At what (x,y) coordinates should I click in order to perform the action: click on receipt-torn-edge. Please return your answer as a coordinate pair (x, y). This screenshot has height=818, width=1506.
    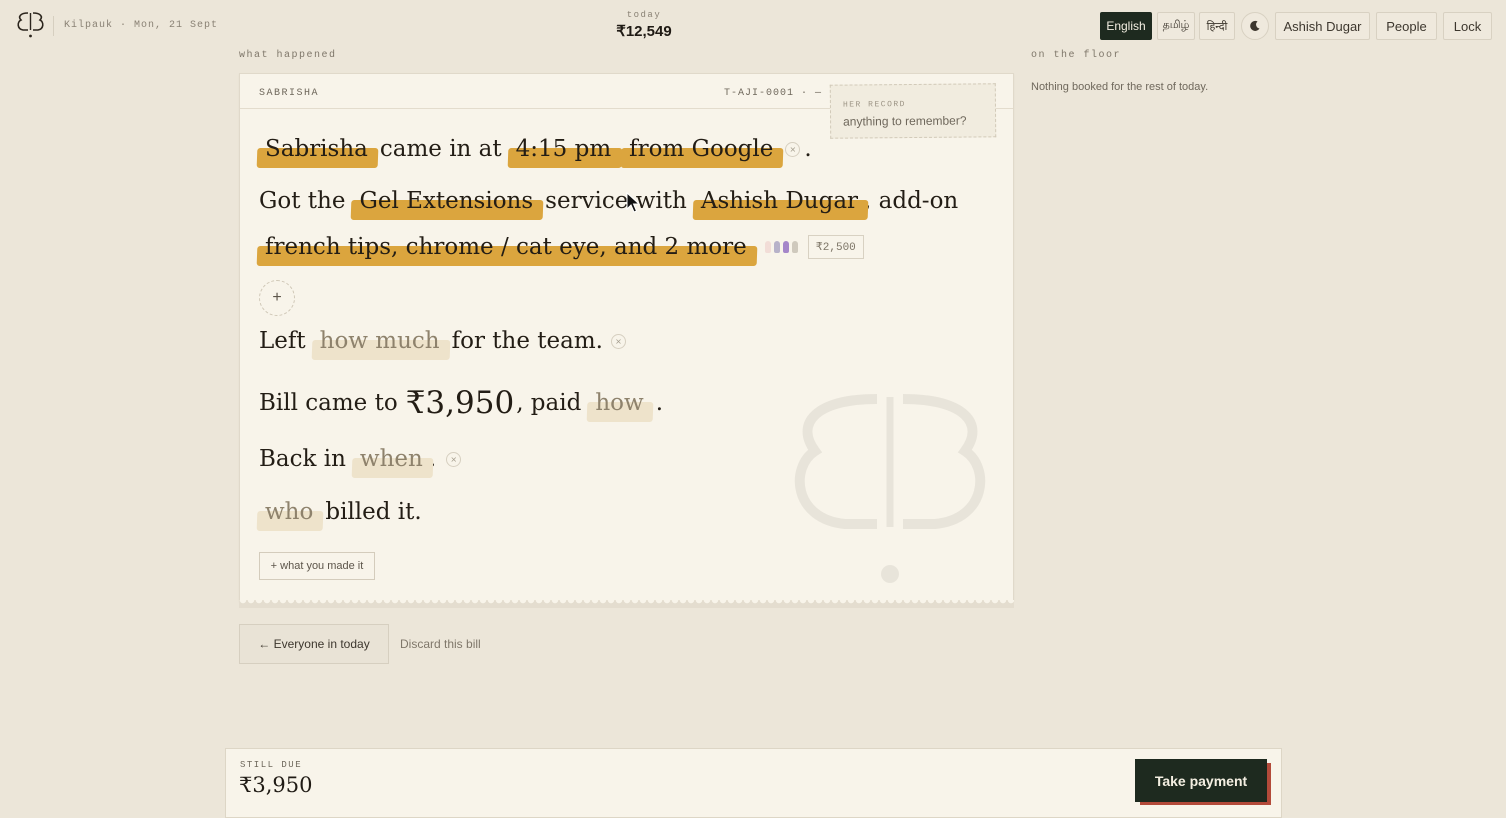
    Looking at the image, I should click on (626, 604).